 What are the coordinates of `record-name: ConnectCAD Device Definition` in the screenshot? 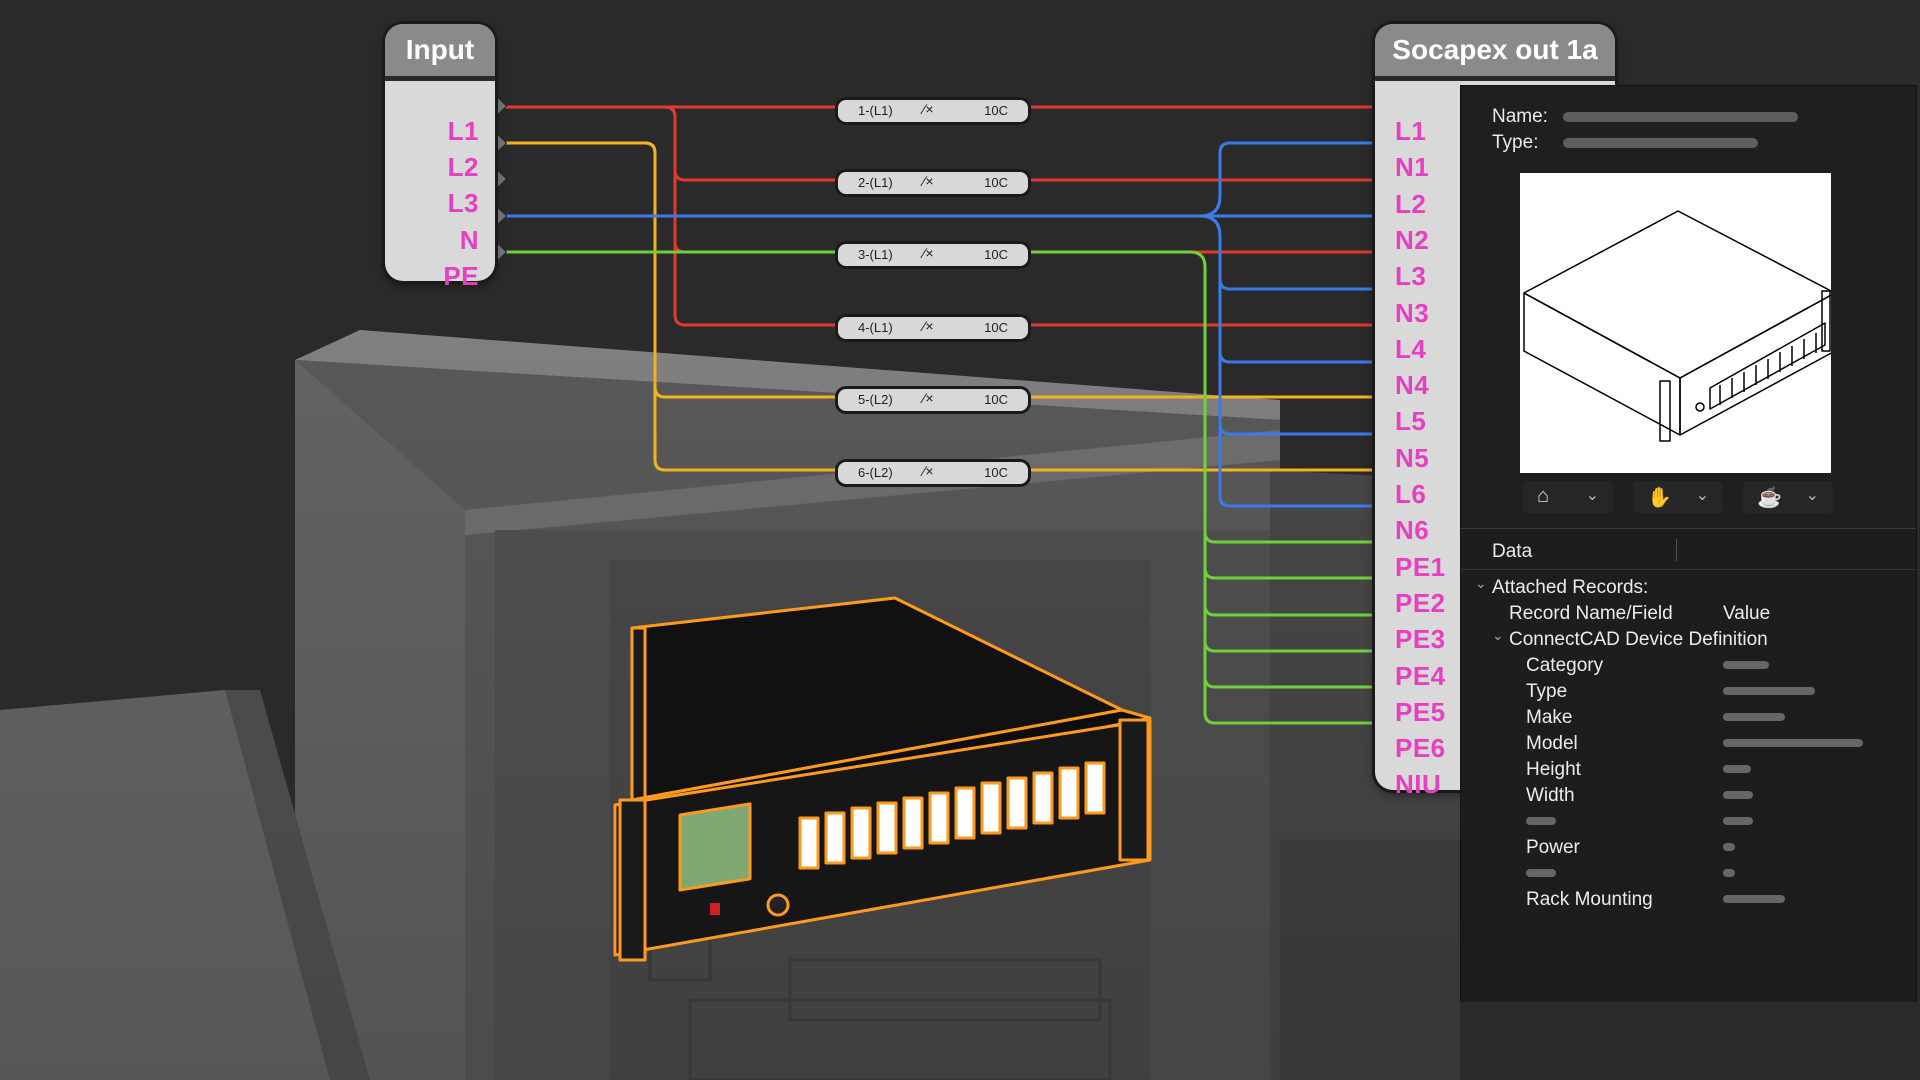 It's located at (1638, 640).